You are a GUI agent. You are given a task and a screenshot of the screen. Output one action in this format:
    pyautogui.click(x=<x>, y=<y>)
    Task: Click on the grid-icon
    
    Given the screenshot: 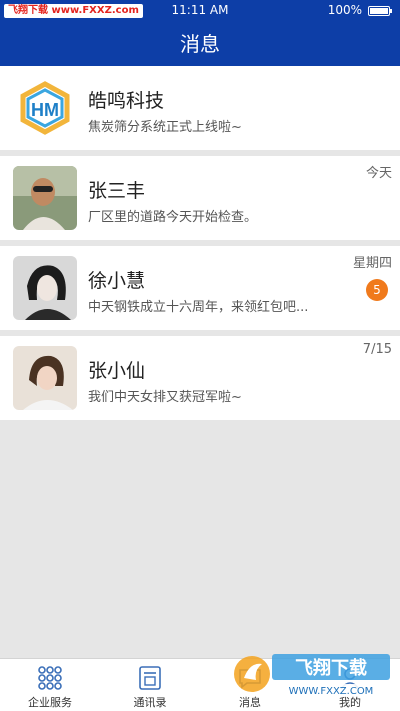 What is the action you would take?
    pyautogui.click(x=50, y=678)
    